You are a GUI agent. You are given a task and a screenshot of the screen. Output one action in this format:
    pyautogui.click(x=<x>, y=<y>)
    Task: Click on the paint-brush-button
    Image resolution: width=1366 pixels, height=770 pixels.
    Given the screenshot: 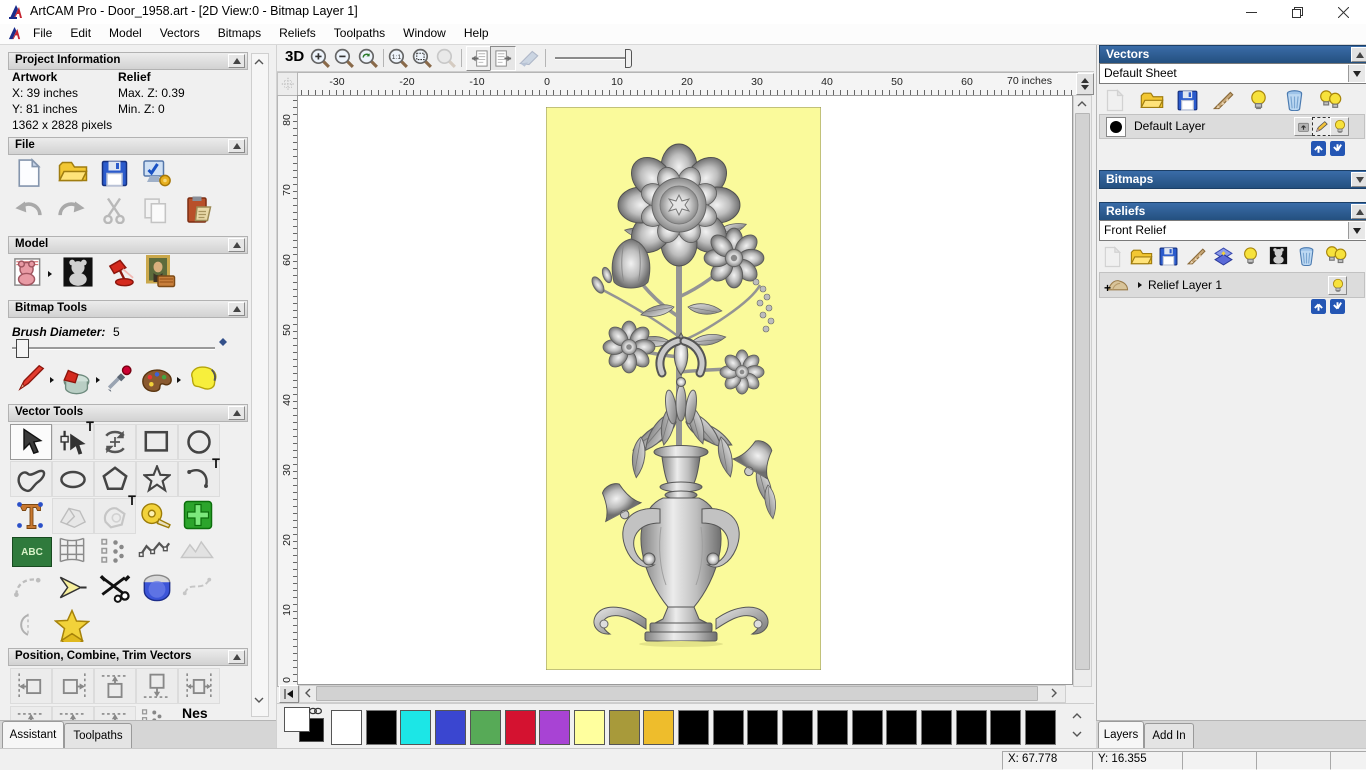 What is the action you would take?
    pyautogui.click(x=31, y=378)
    